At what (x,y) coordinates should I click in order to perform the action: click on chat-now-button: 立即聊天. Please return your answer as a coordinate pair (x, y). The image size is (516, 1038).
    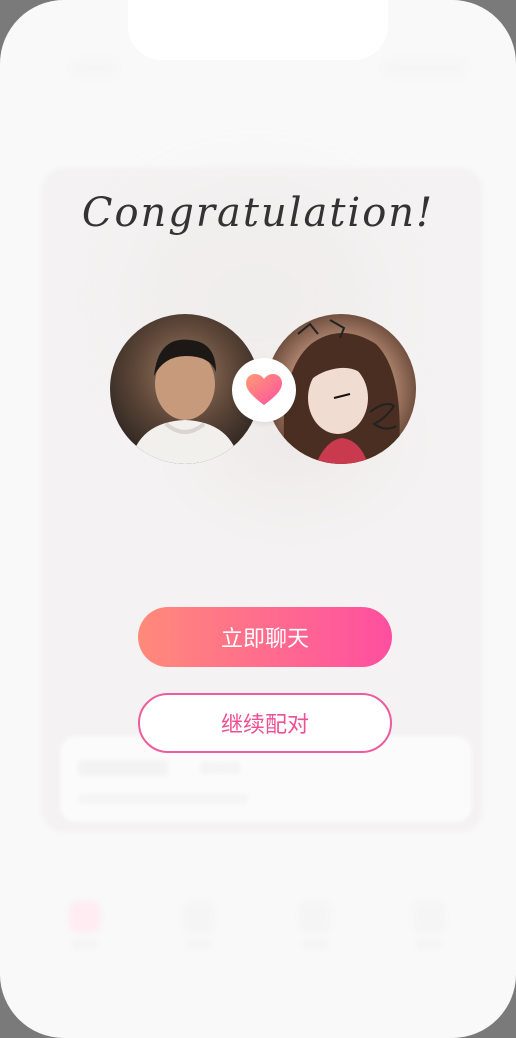
    Looking at the image, I should click on (265, 637).